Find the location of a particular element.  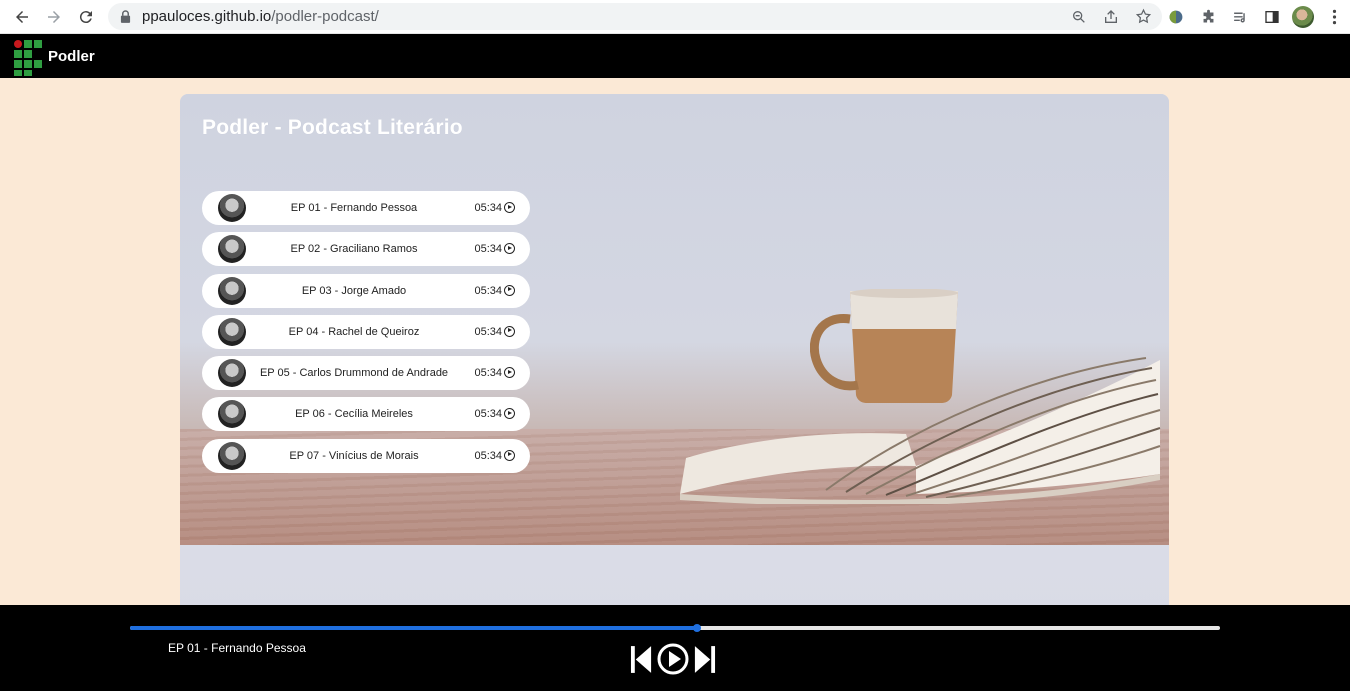

episode-item: EP 03 - Jorge Amado 05:34 is located at coordinates (366, 290).